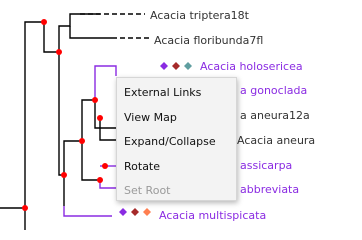 The height and width of the screenshot is (240, 362). I want to click on menu-item-set-root: Set Root, so click(147, 190).